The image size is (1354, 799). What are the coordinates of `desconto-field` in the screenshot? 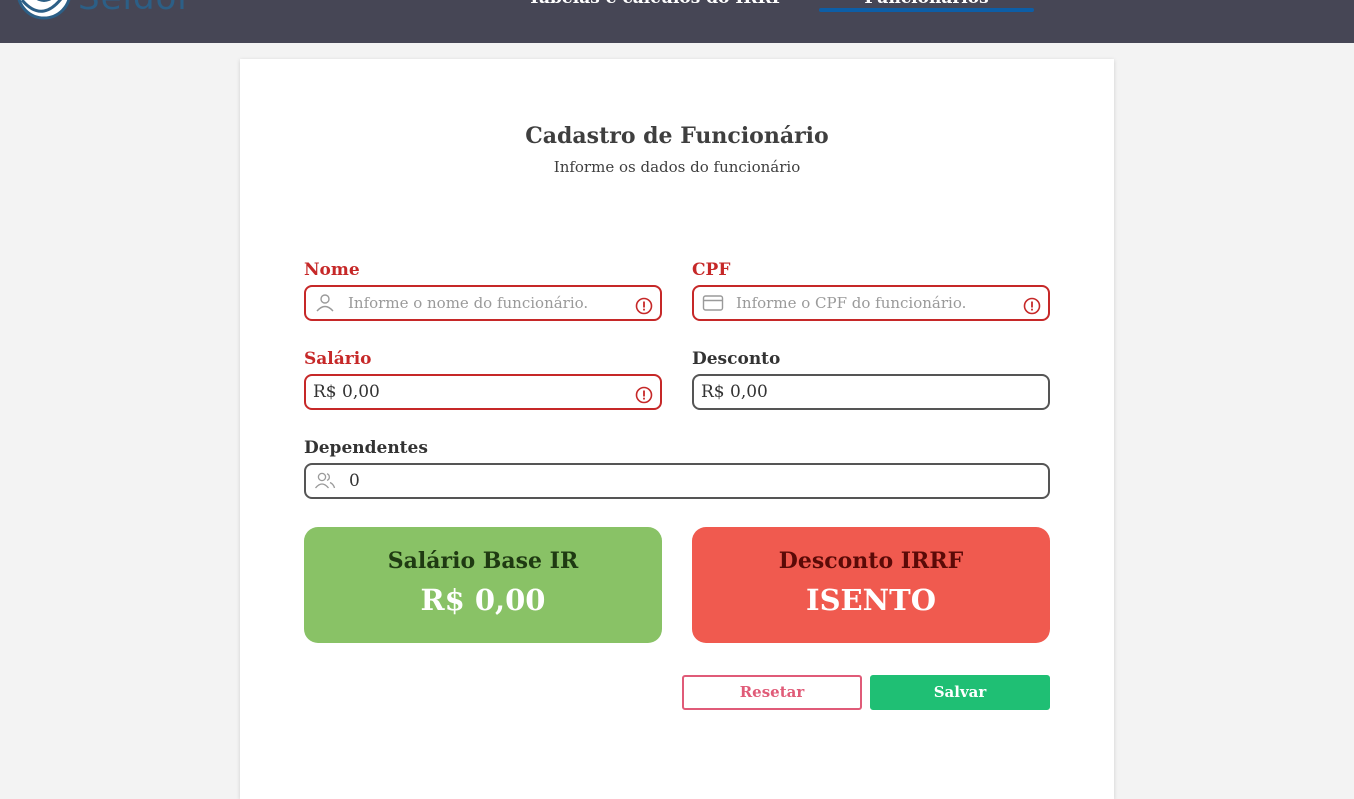 It's located at (871, 392).